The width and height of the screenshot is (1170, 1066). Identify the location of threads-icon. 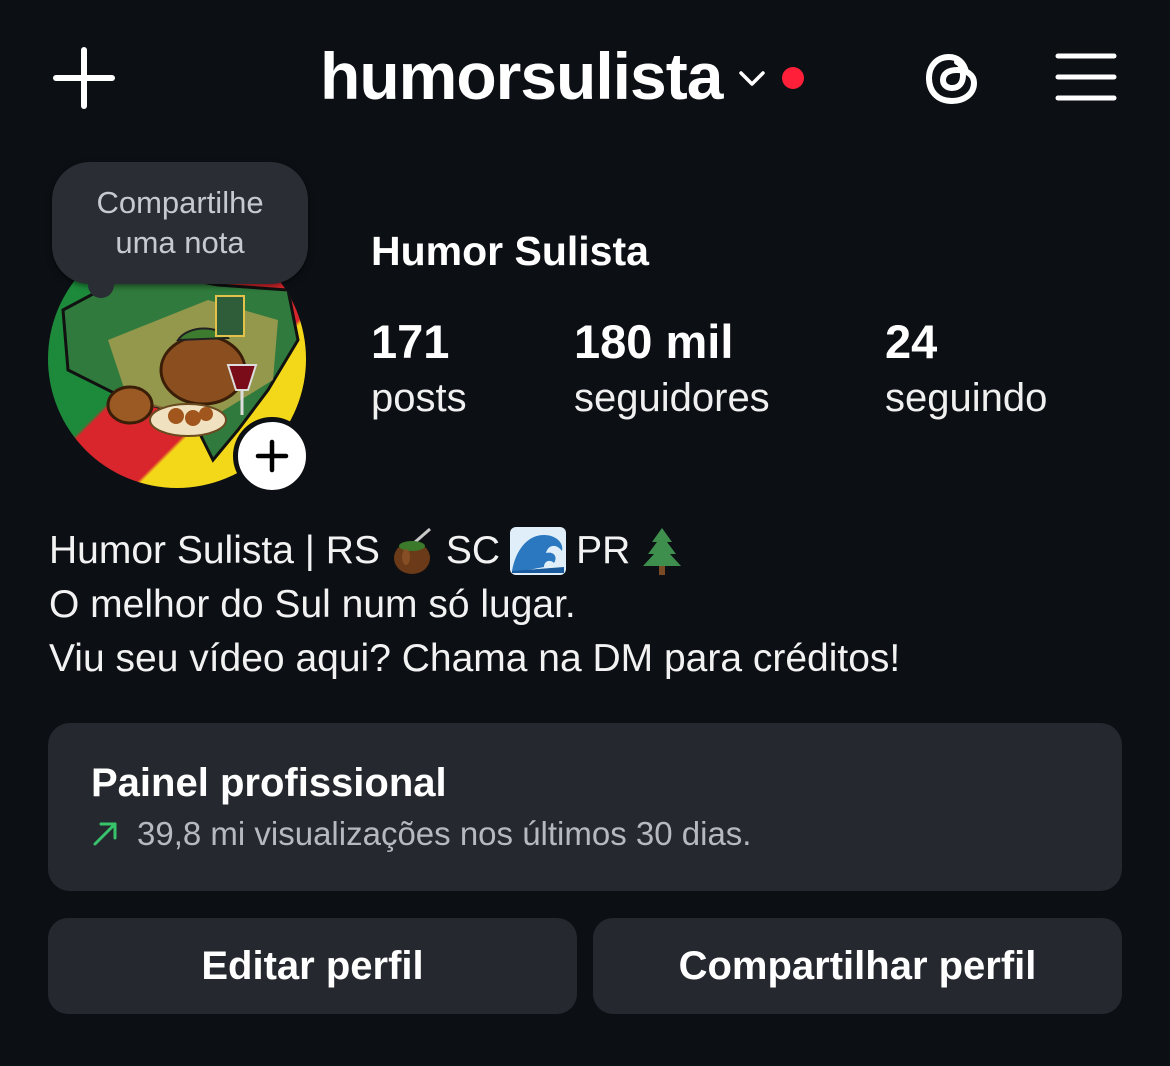
(951, 79).